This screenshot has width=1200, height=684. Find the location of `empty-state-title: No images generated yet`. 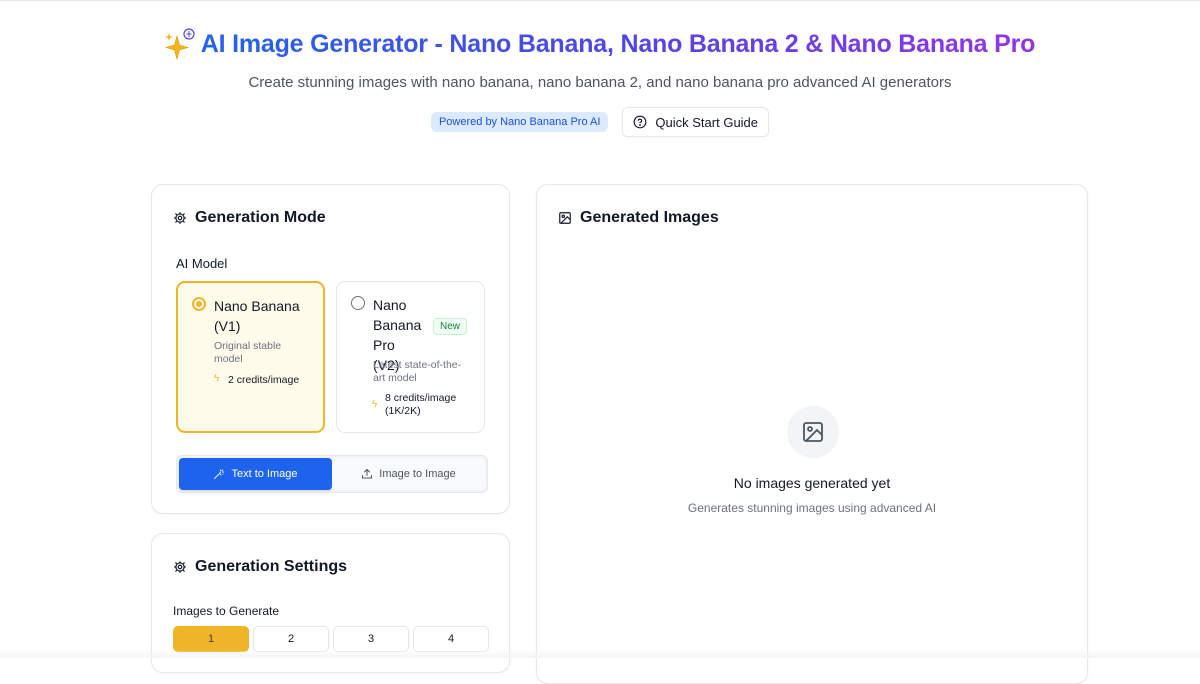

empty-state-title: No images generated yet is located at coordinates (812, 483).